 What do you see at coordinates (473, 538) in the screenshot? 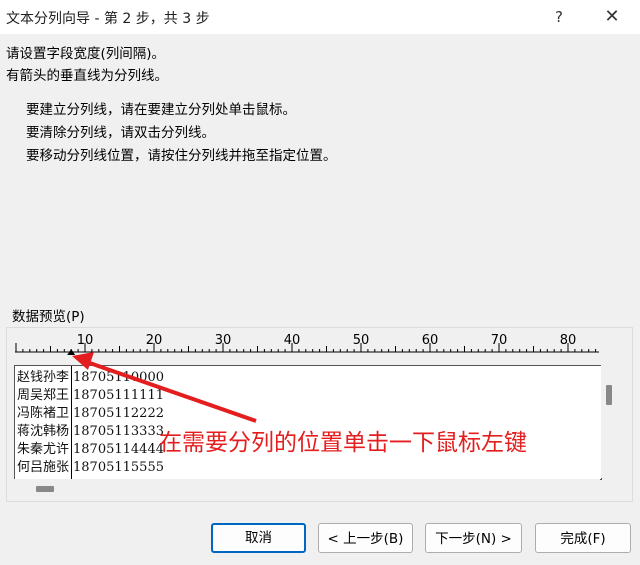
I see `next-button: 下一步(N) >` at bounding box center [473, 538].